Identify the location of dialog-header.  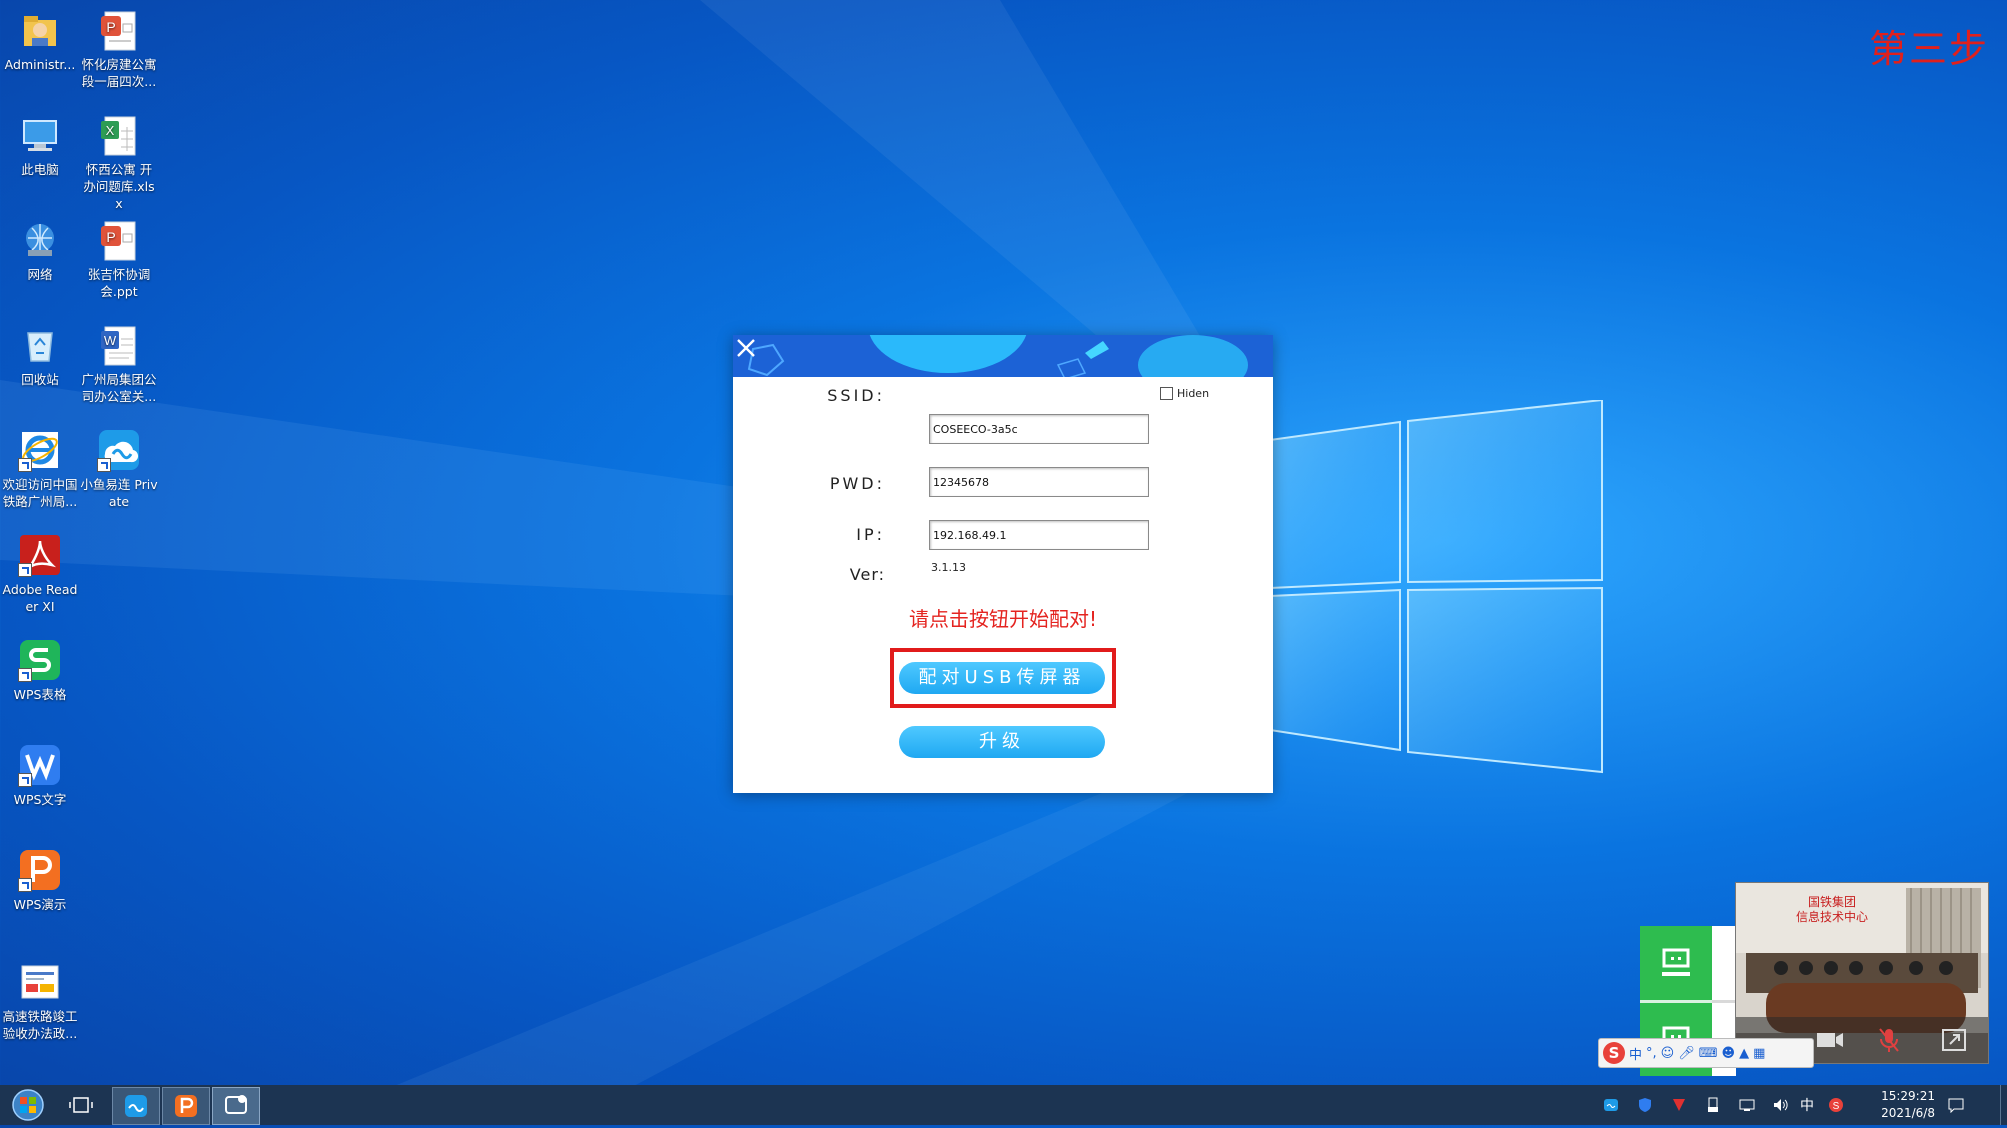
(1003, 356).